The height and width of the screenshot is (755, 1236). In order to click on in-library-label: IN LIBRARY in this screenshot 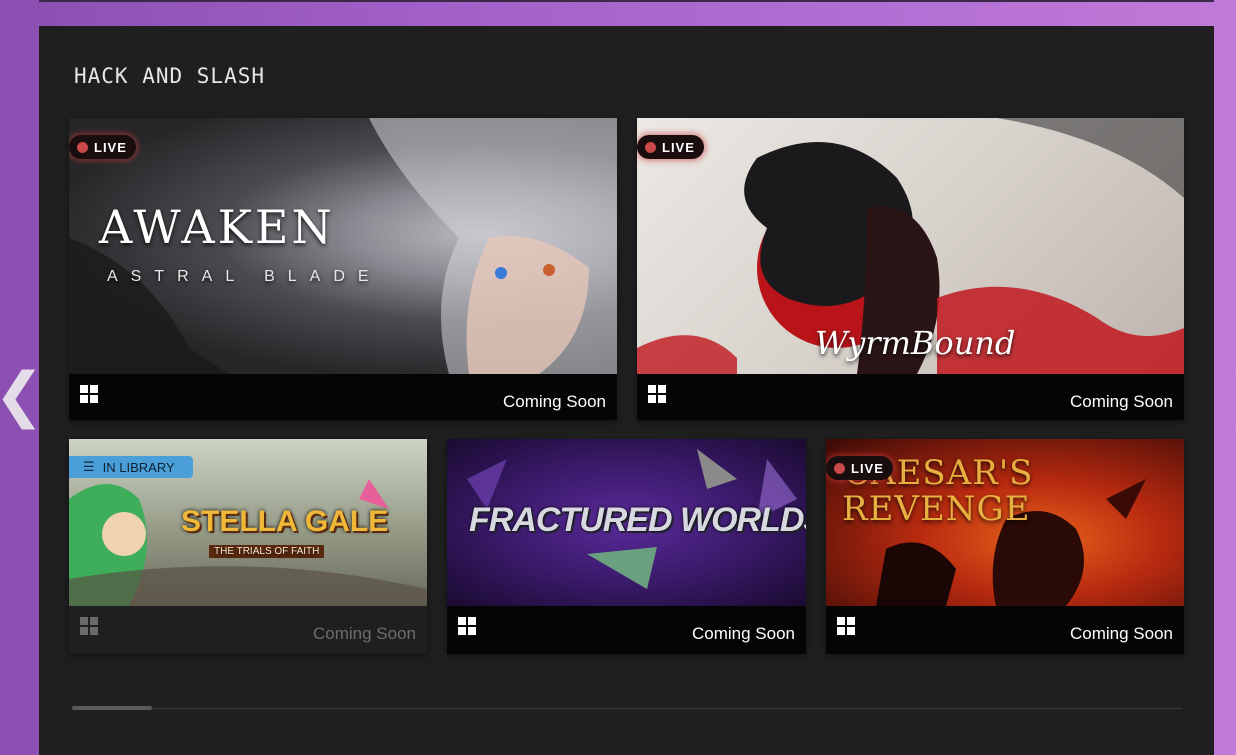, I will do `click(138, 467)`.